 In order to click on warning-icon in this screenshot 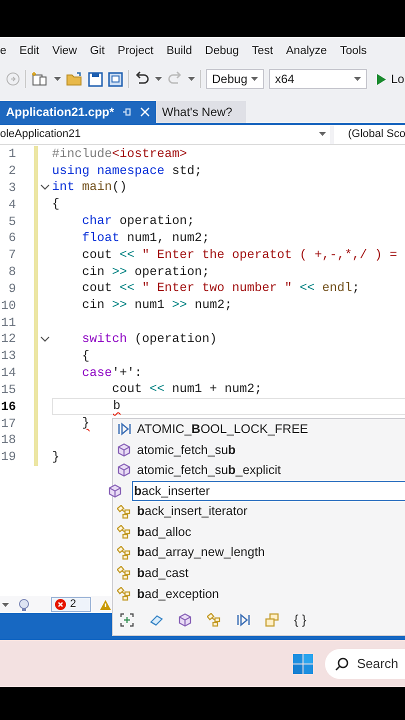, I will do `click(105, 604)`.